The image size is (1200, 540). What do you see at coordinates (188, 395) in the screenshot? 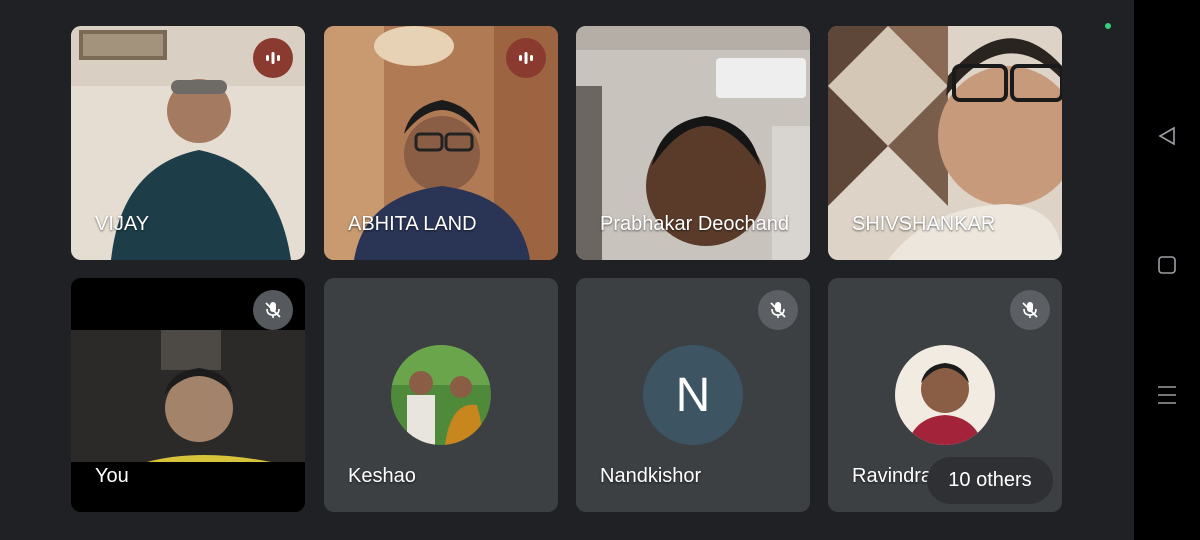
I see `participant-tile-you: You` at bounding box center [188, 395].